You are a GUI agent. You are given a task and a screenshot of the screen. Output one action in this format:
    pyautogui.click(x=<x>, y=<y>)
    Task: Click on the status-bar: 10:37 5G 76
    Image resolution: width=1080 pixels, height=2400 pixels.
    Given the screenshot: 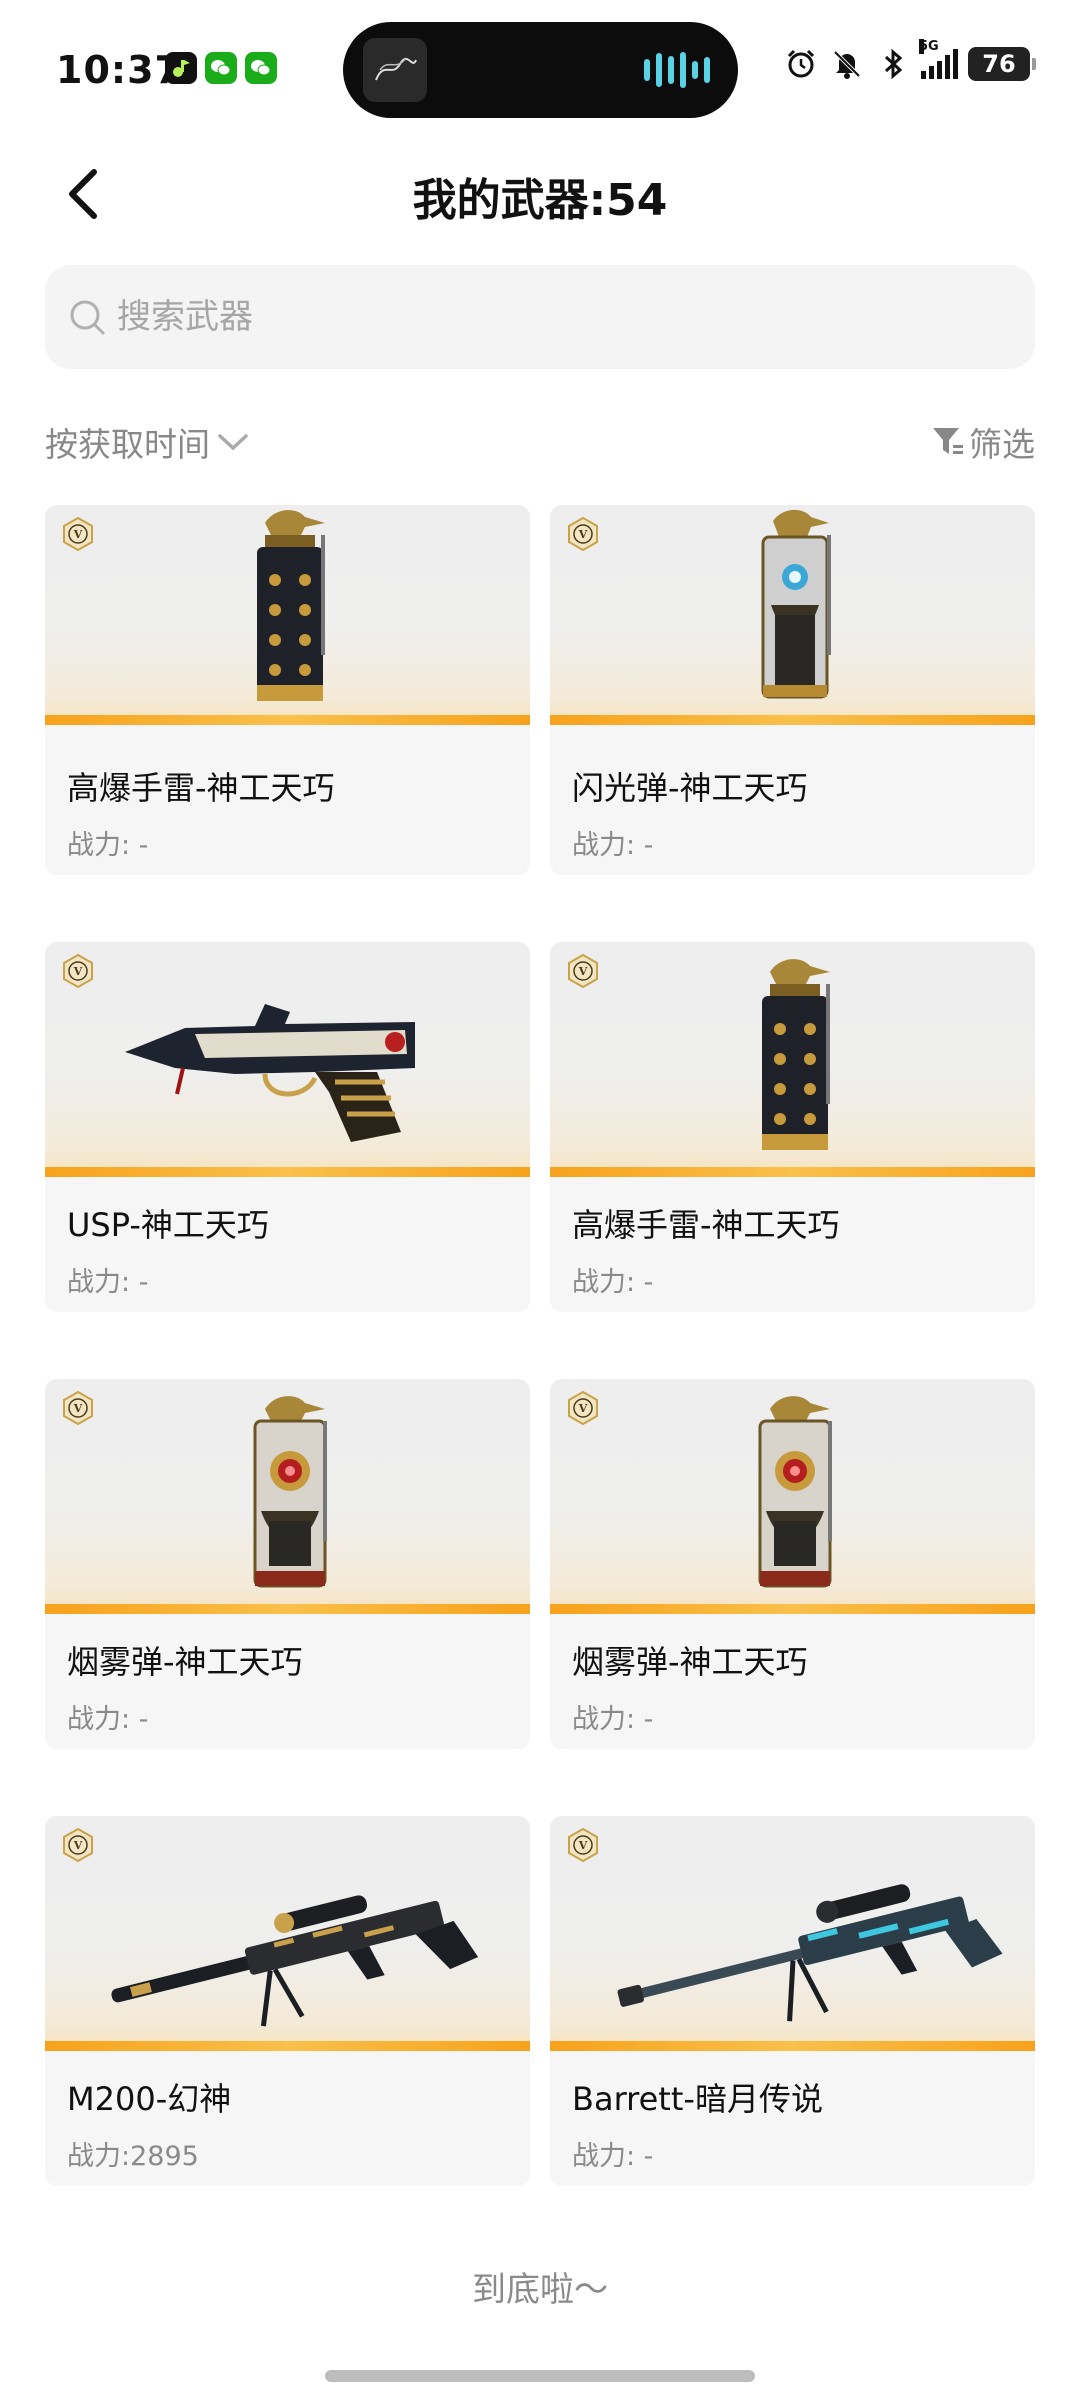 What is the action you would take?
    pyautogui.click(x=540, y=65)
    